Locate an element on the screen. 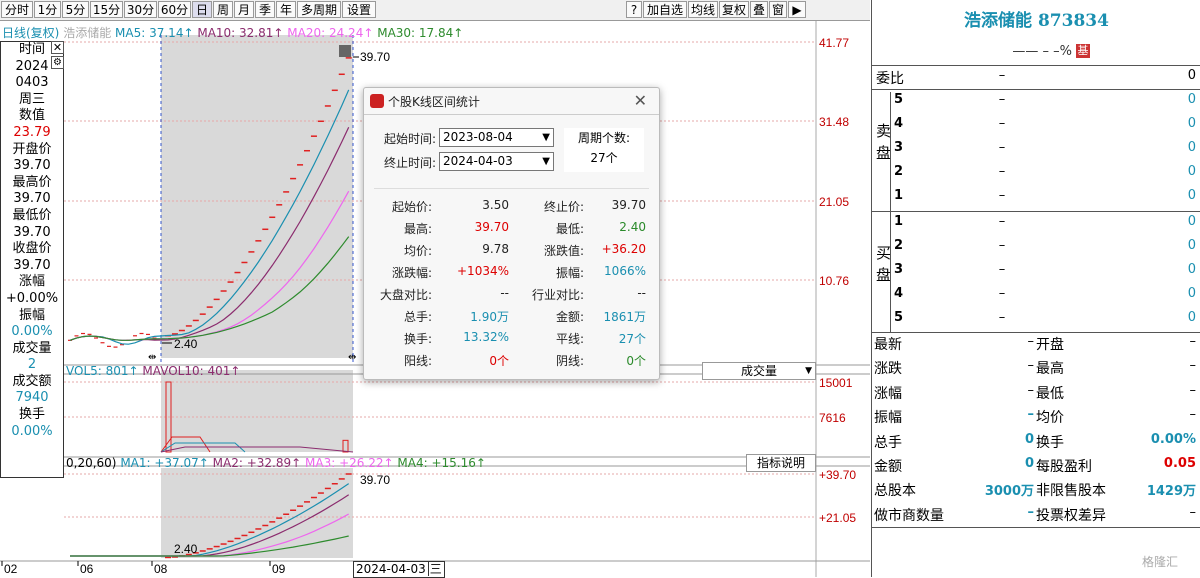 Image resolution: width=1200 pixels, height=578 pixels. period-tab-2: 5分 is located at coordinates (75, 9).